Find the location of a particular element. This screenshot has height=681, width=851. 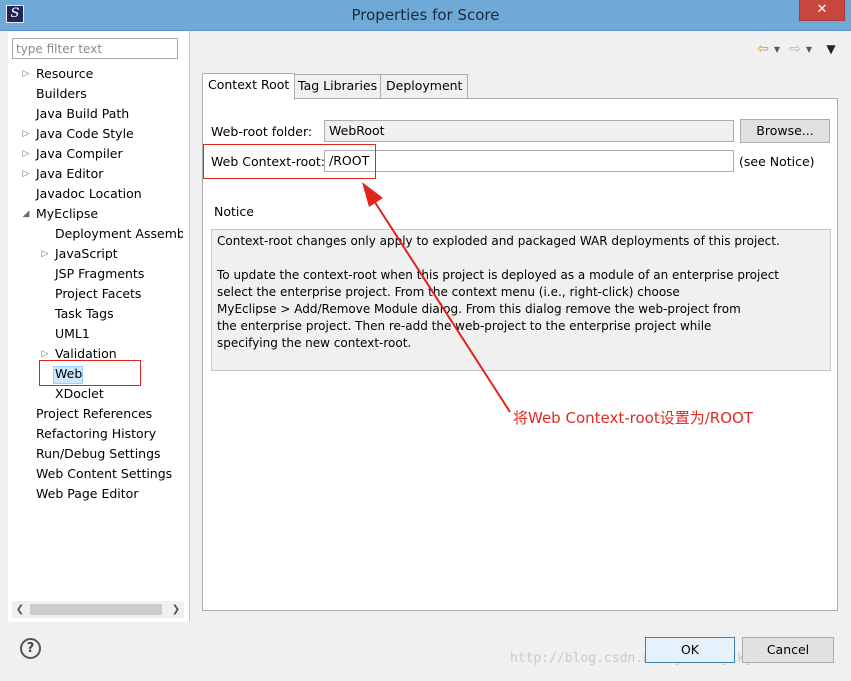

tab-context-root: Context Root is located at coordinates (249, 86).